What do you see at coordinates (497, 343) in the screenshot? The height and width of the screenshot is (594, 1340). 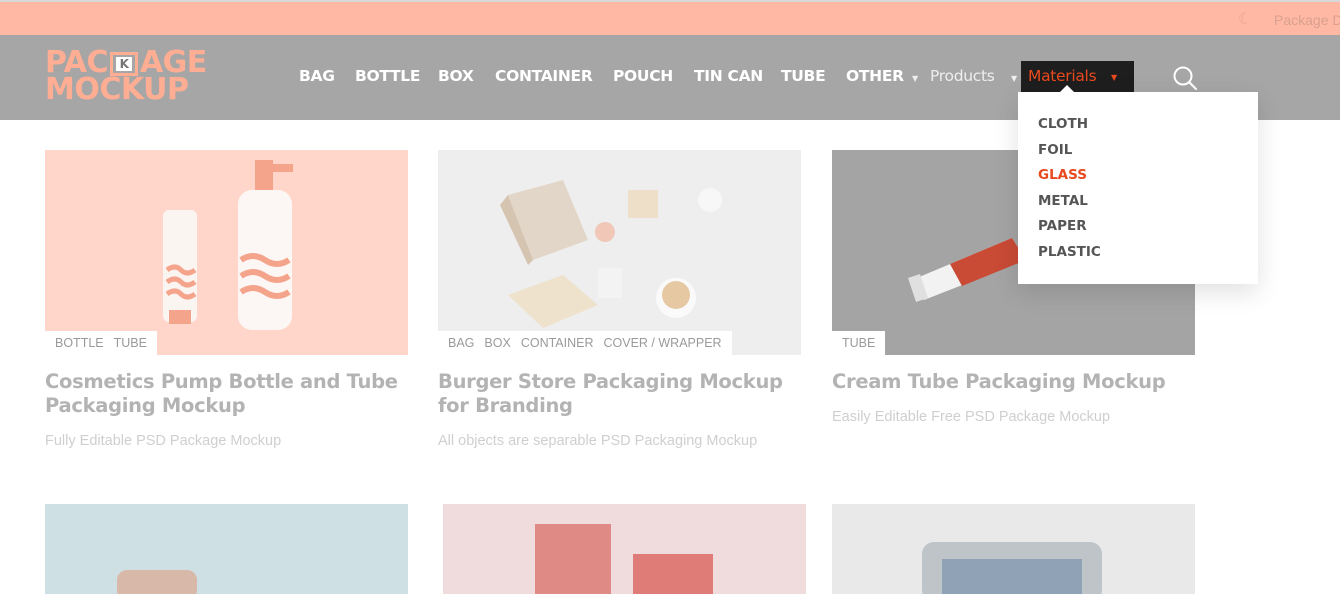 I see `tag-box: BOX` at bounding box center [497, 343].